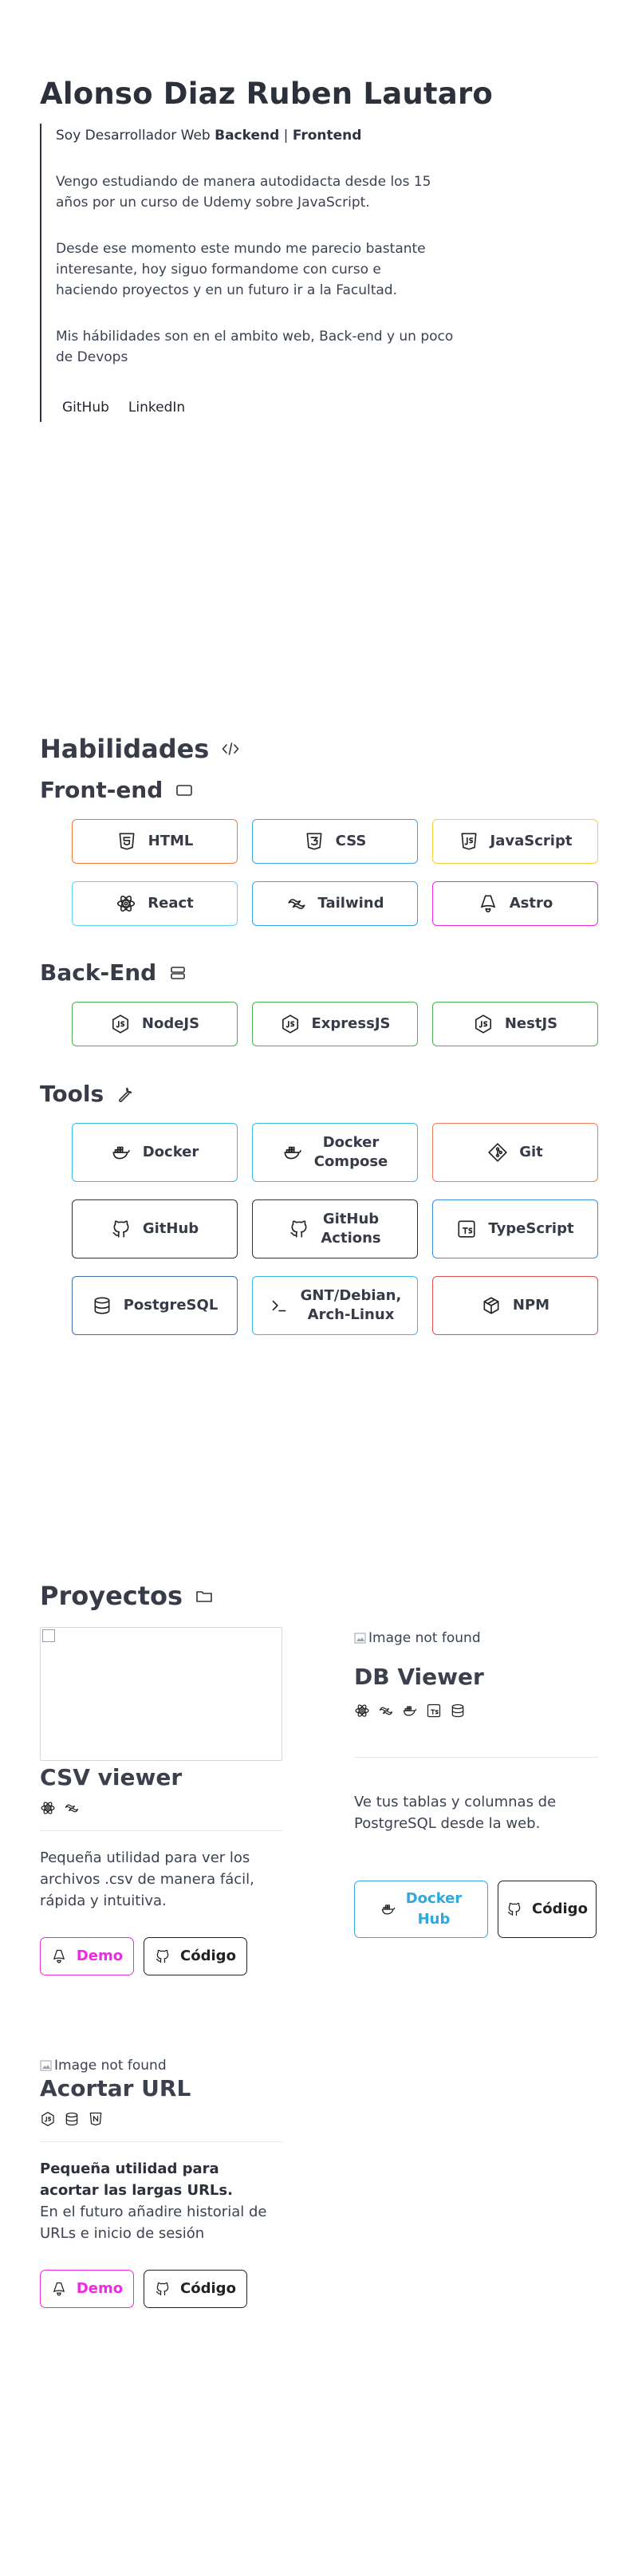  What do you see at coordinates (157, 408) in the screenshot?
I see `linkedin-link: LinkedIn` at bounding box center [157, 408].